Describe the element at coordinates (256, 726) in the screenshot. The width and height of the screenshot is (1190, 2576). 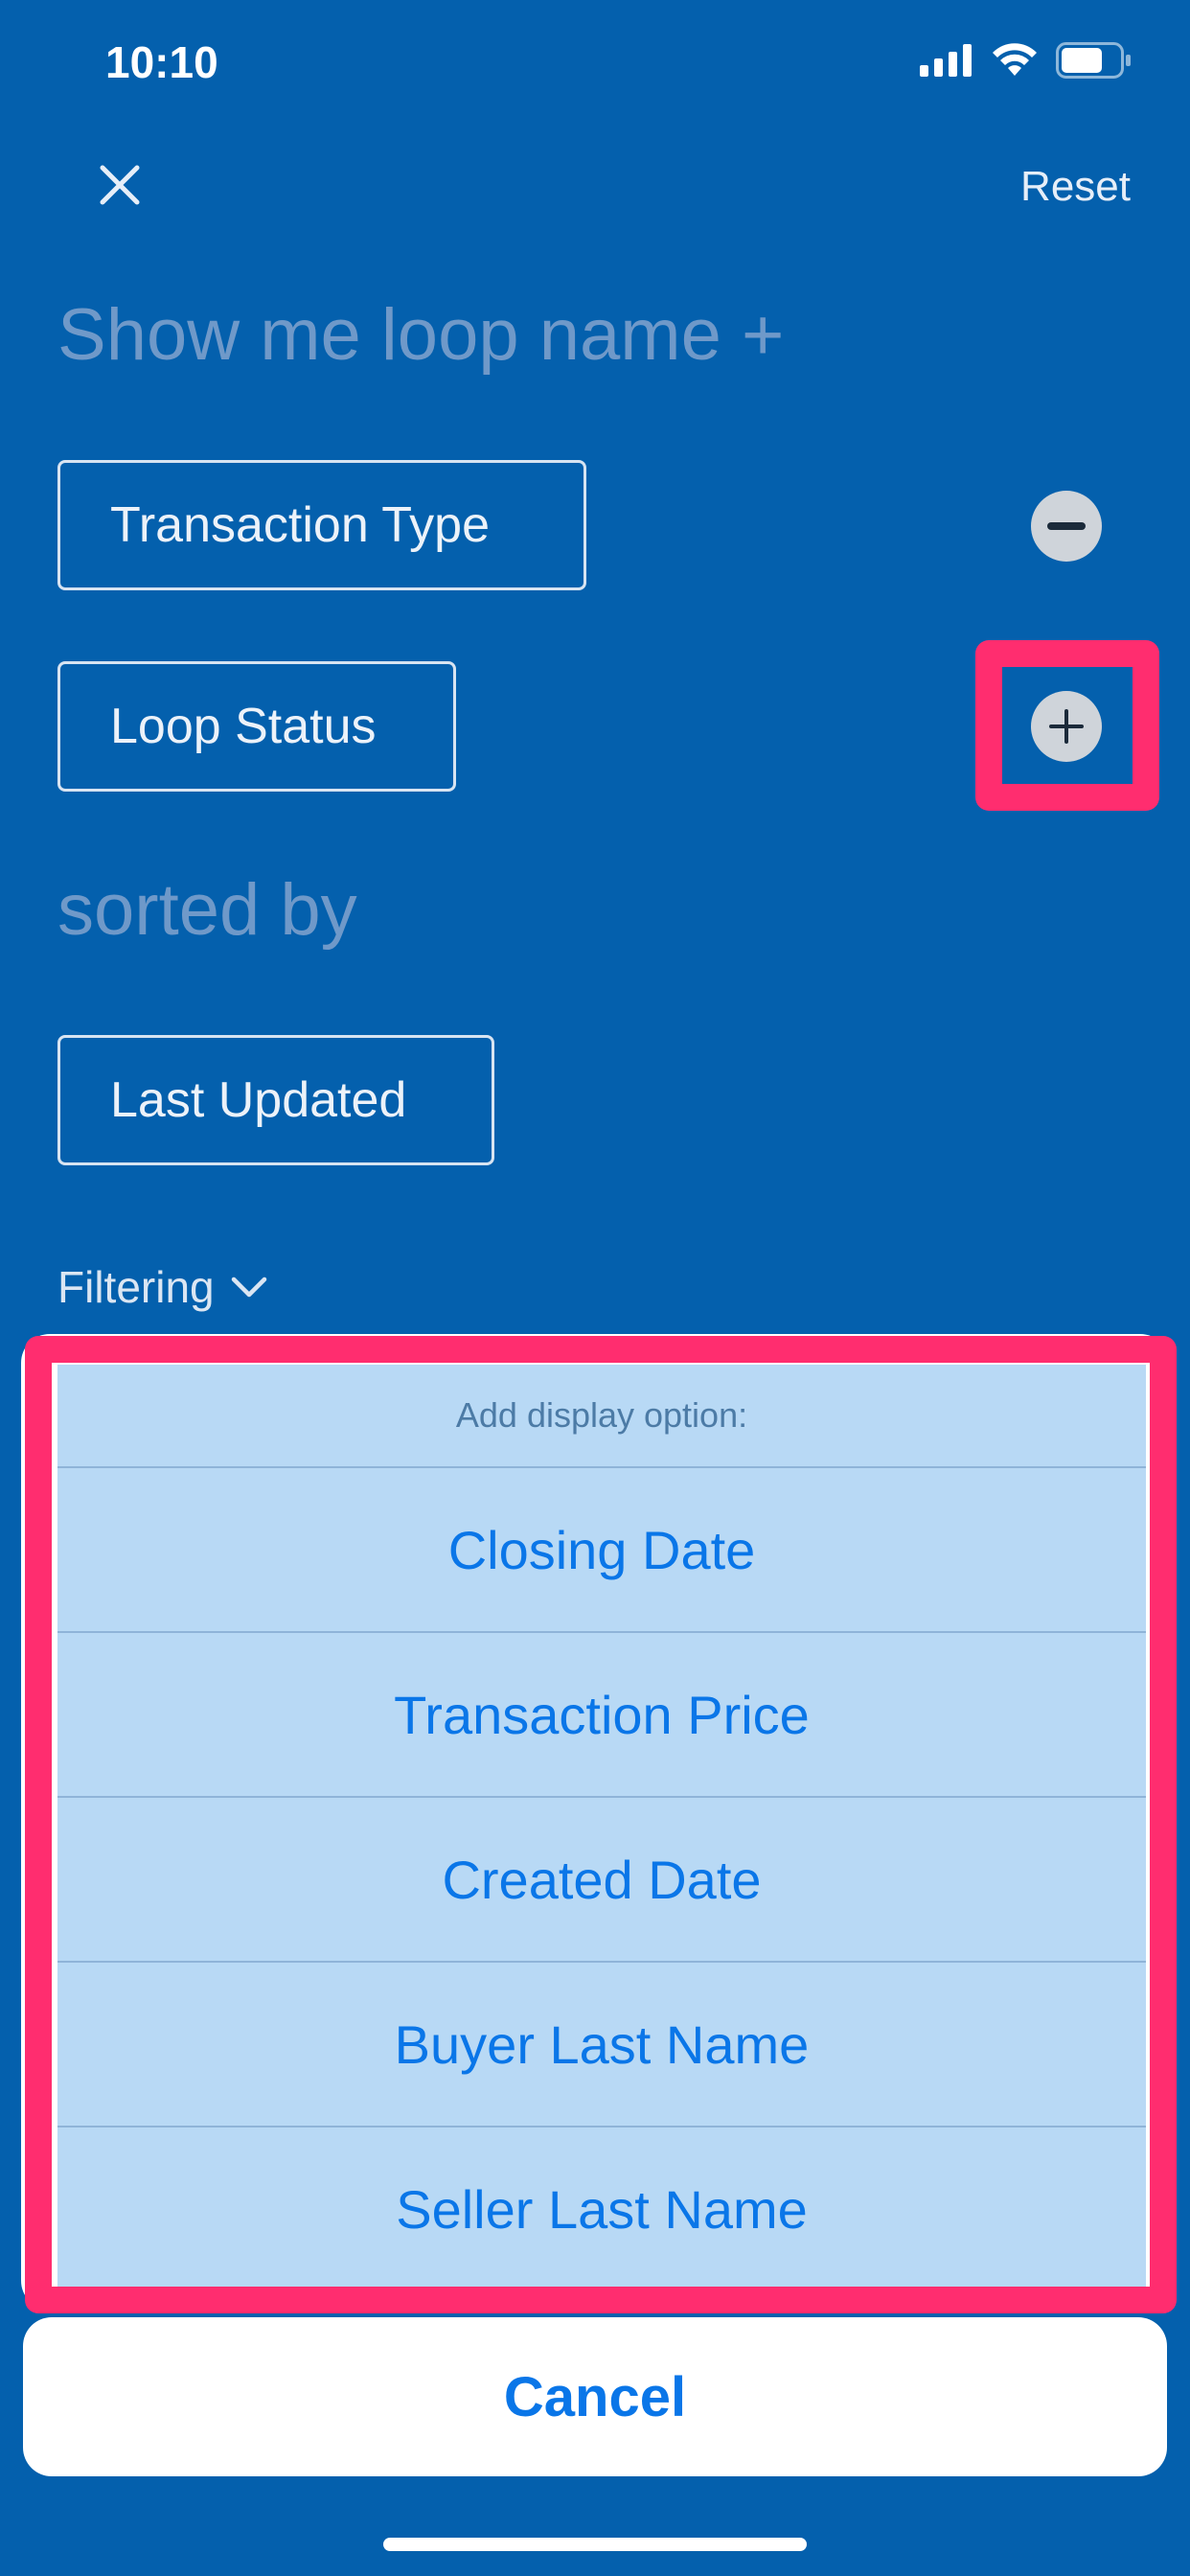
I see `field-loop-status: Loop Status` at that location.